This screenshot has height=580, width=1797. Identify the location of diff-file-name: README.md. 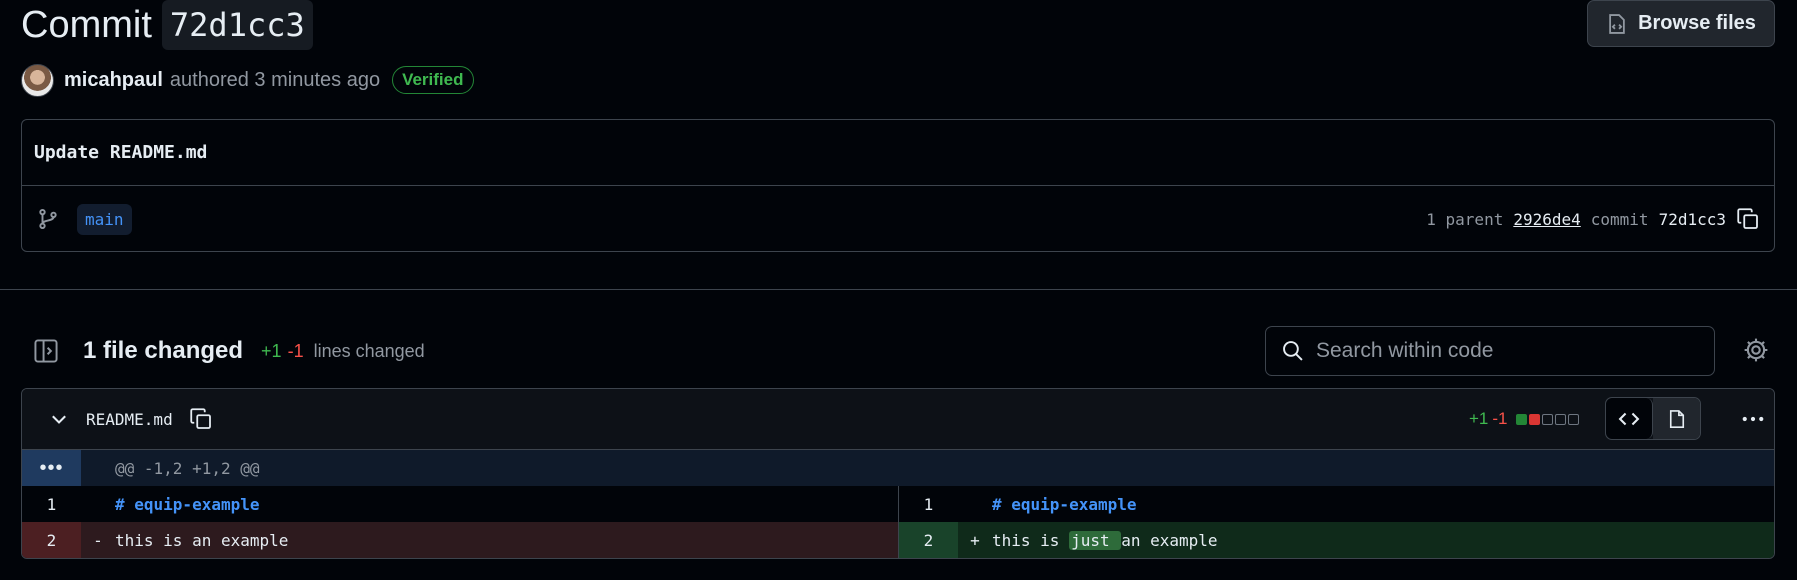
(129, 419).